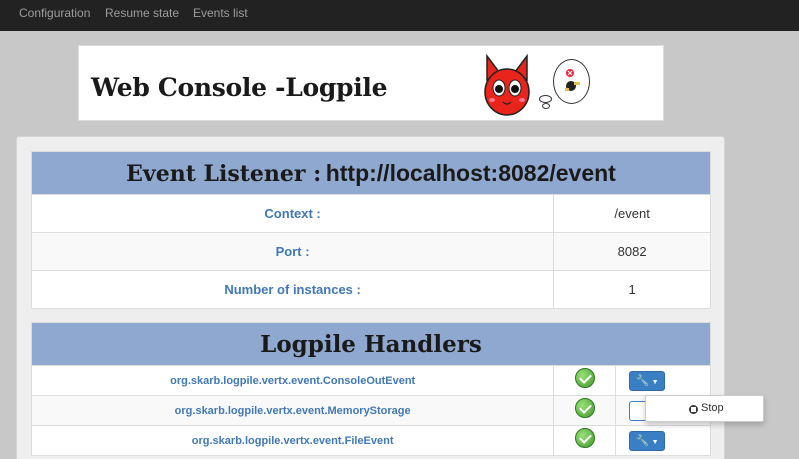  What do you see at coordinates (632, 213) in the screenshot?
I see `context-value: /event` at bounding box center [632, 213].